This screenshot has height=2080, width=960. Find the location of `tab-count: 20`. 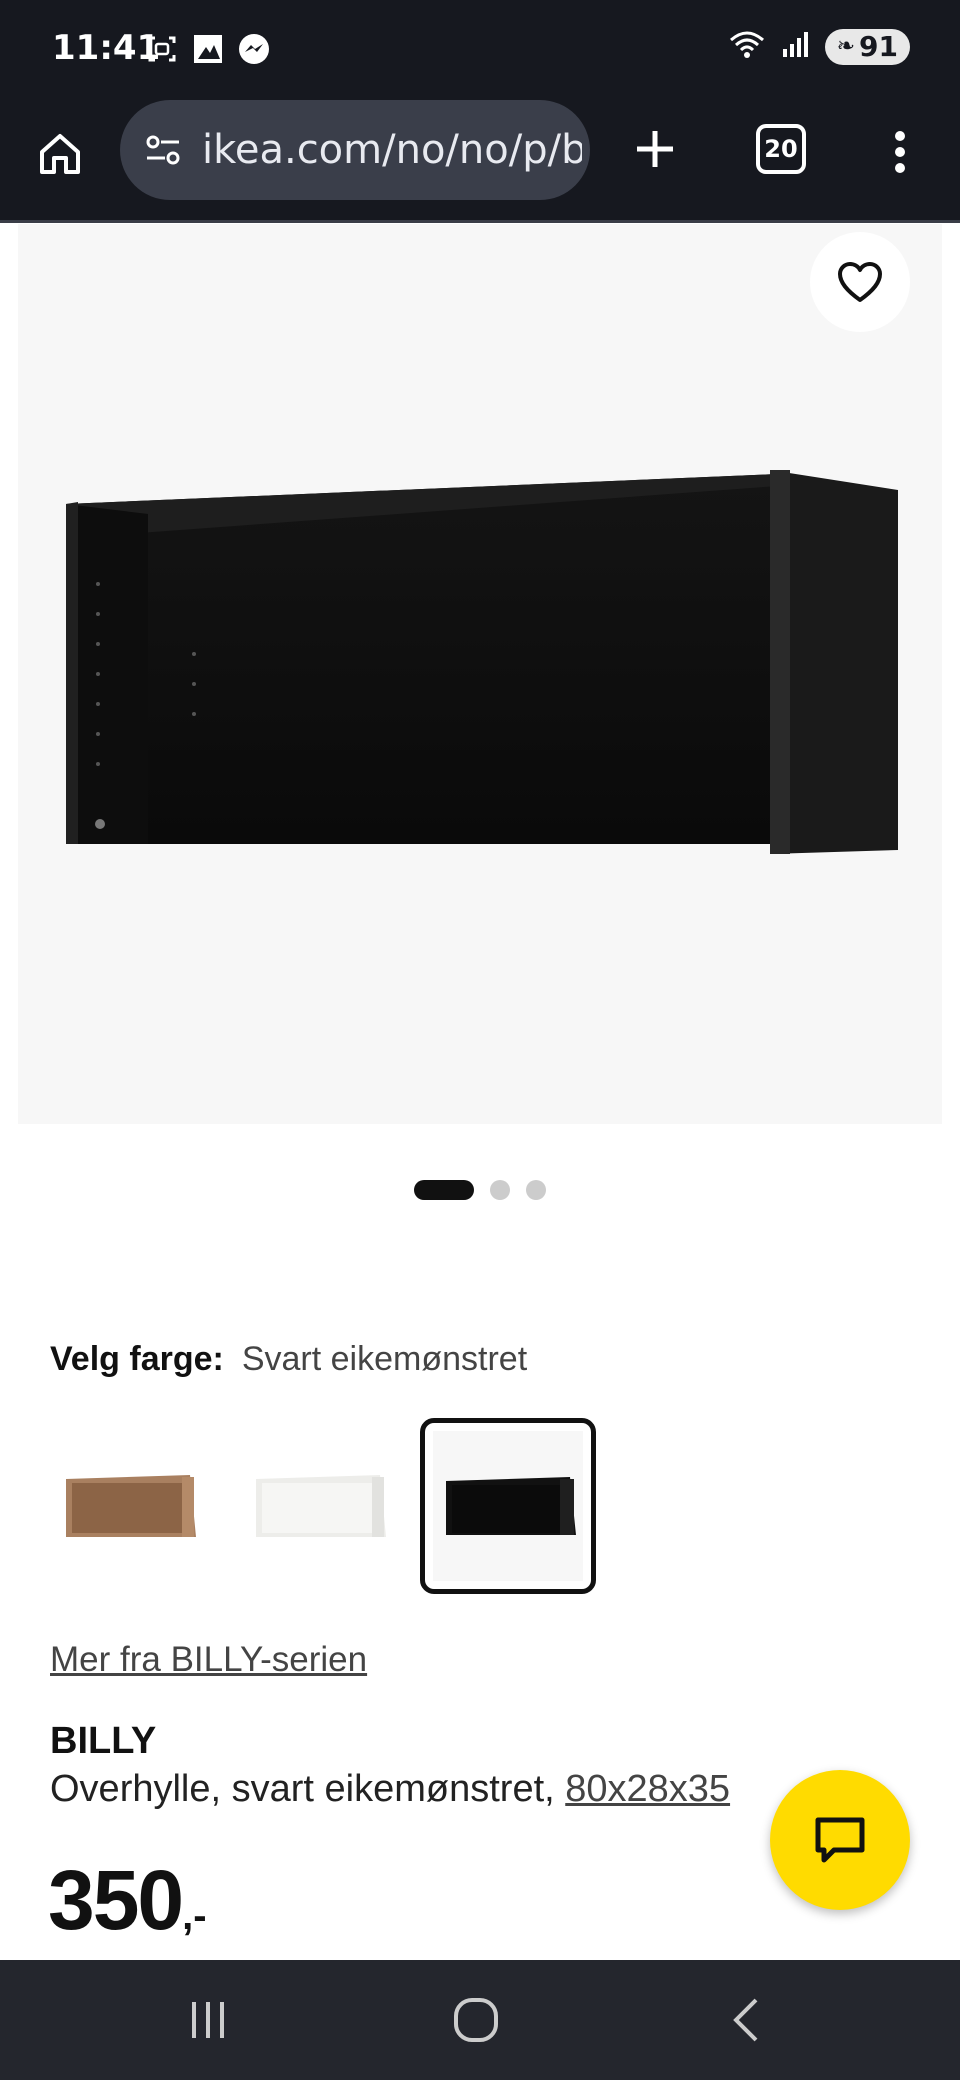

tab-count: 20 is located at coordinates (781, 149).